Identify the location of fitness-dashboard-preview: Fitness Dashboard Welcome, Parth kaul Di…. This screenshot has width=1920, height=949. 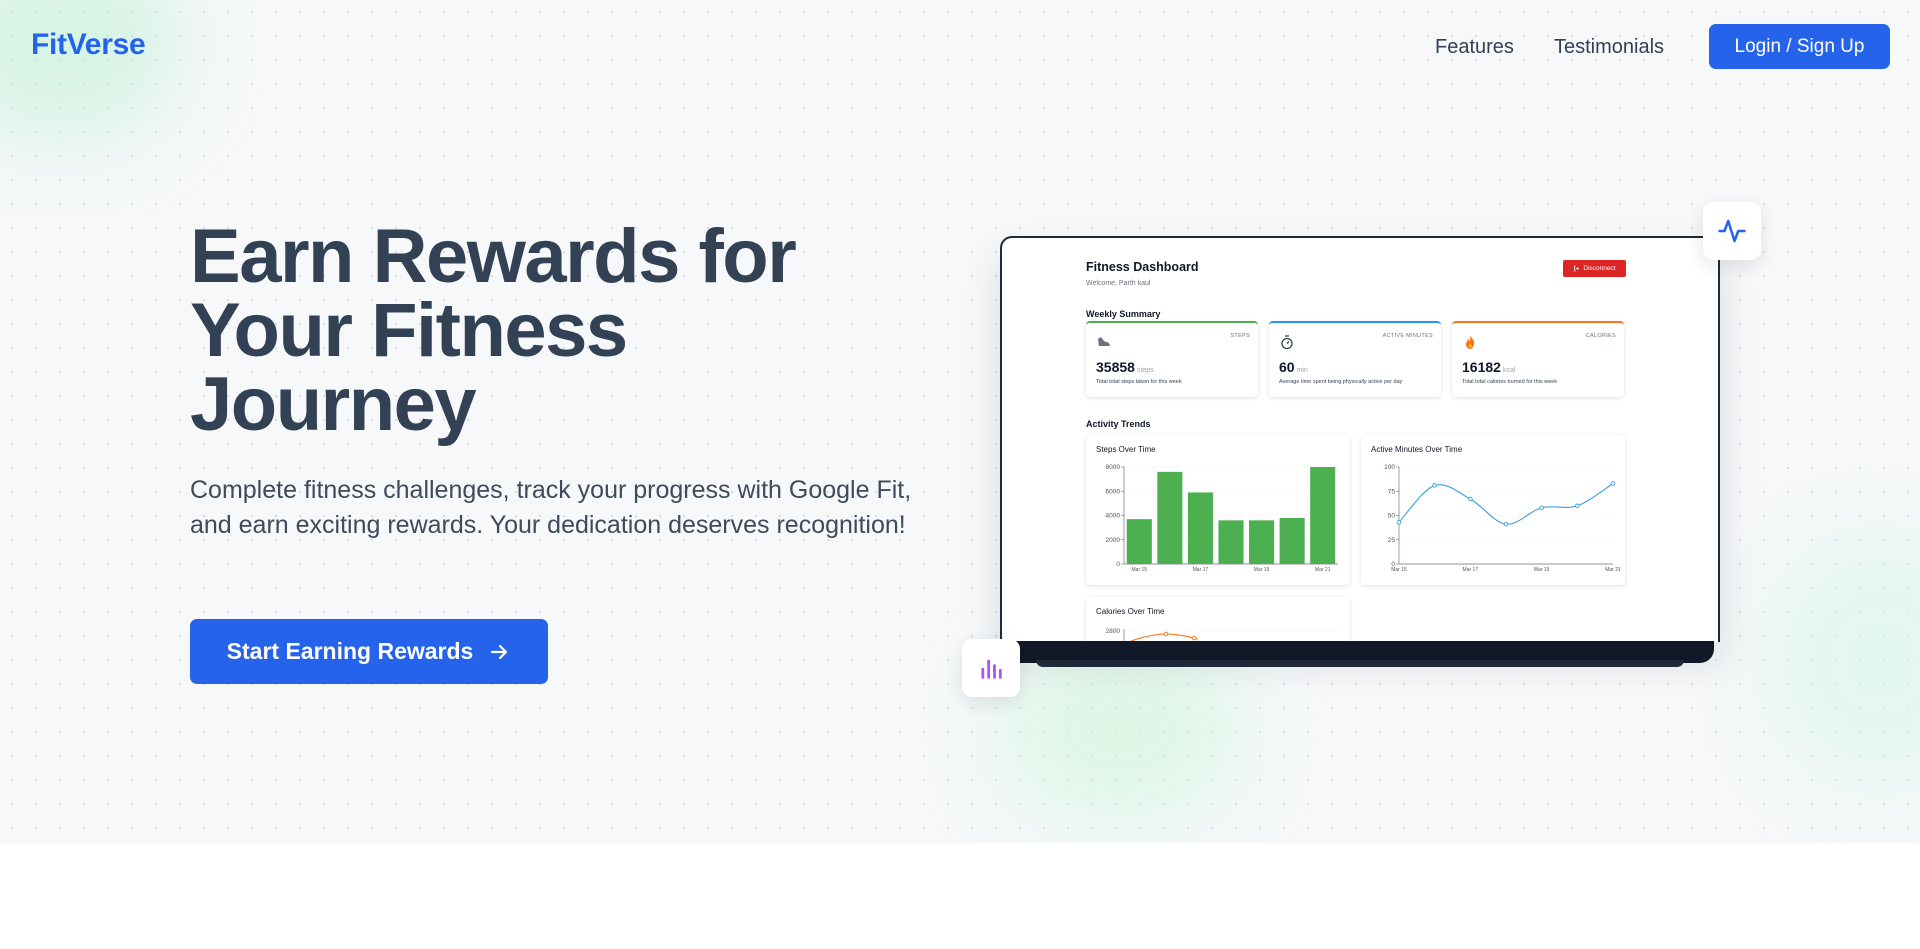
(1356, 451).